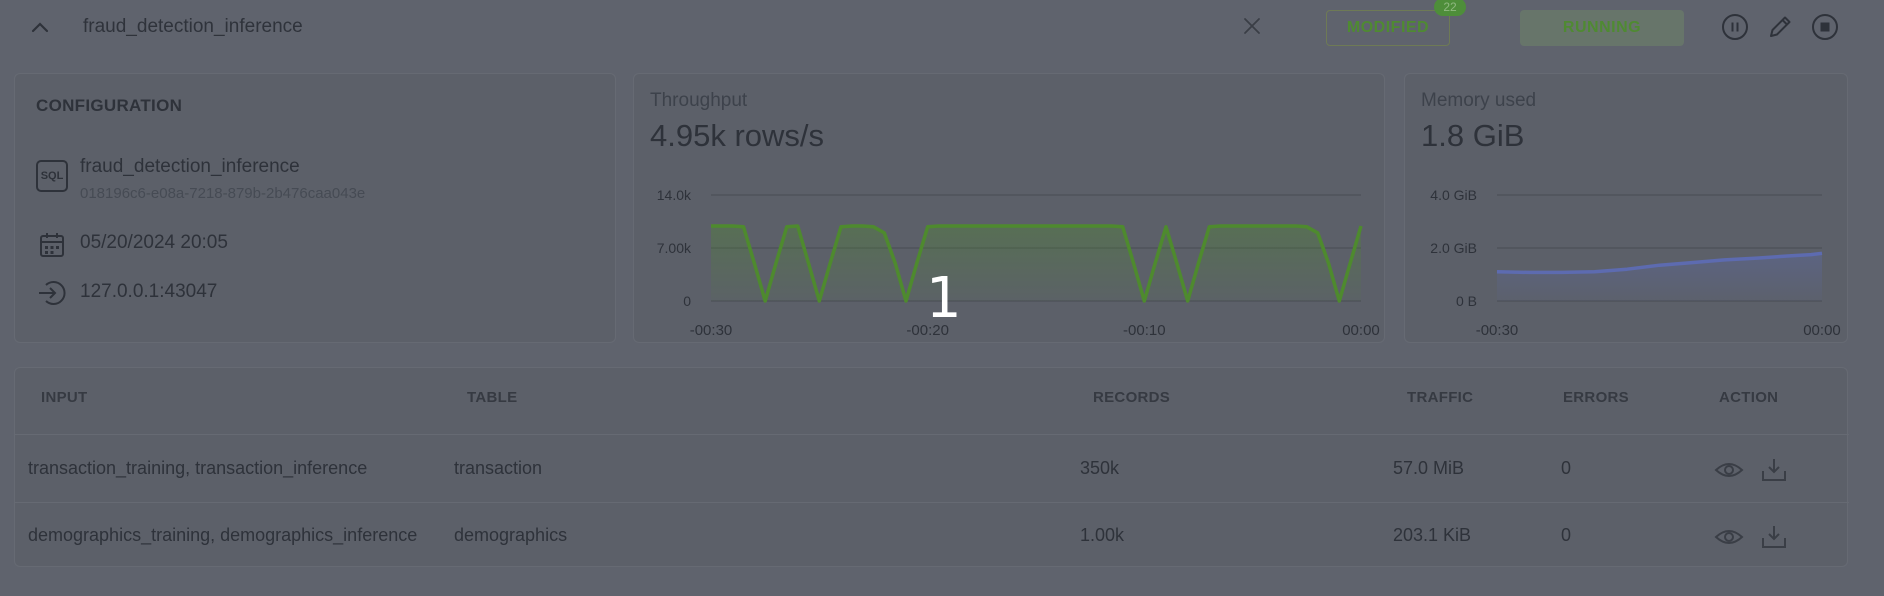 This screenshot has width=1884, height=596. What do you see at coordinates (1749, 397) in the screenshot?
I see `column-header-action: ACTION` at bounding box center [1749, 397].